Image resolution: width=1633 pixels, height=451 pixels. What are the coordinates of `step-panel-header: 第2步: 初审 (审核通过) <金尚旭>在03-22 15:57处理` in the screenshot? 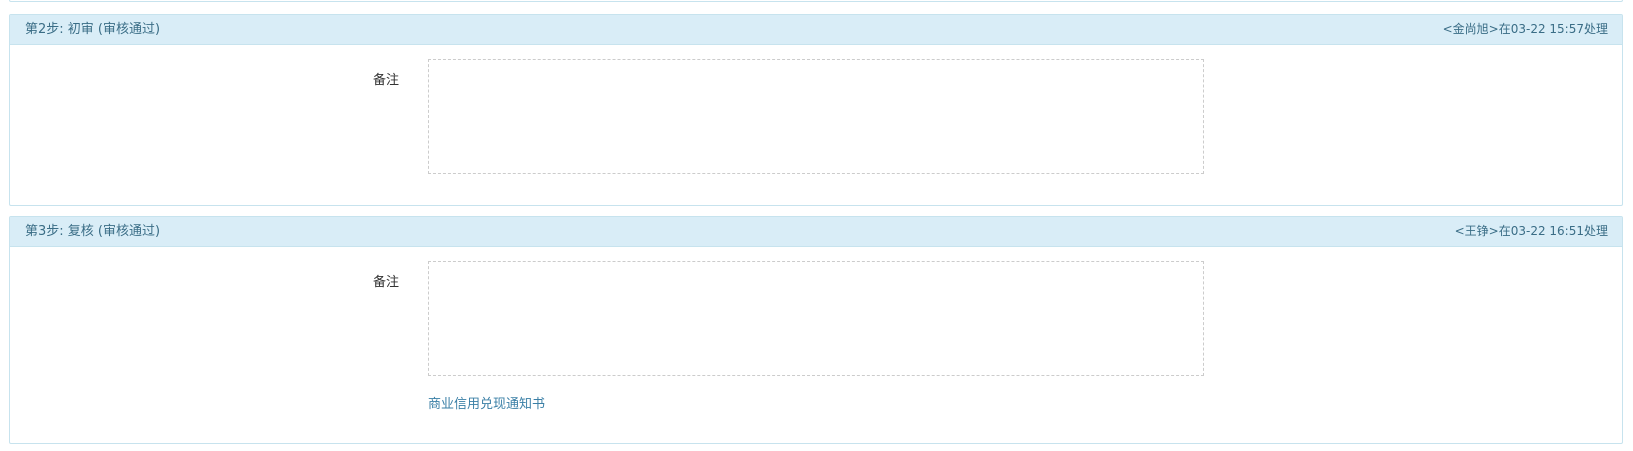 It's located at (816, 30).